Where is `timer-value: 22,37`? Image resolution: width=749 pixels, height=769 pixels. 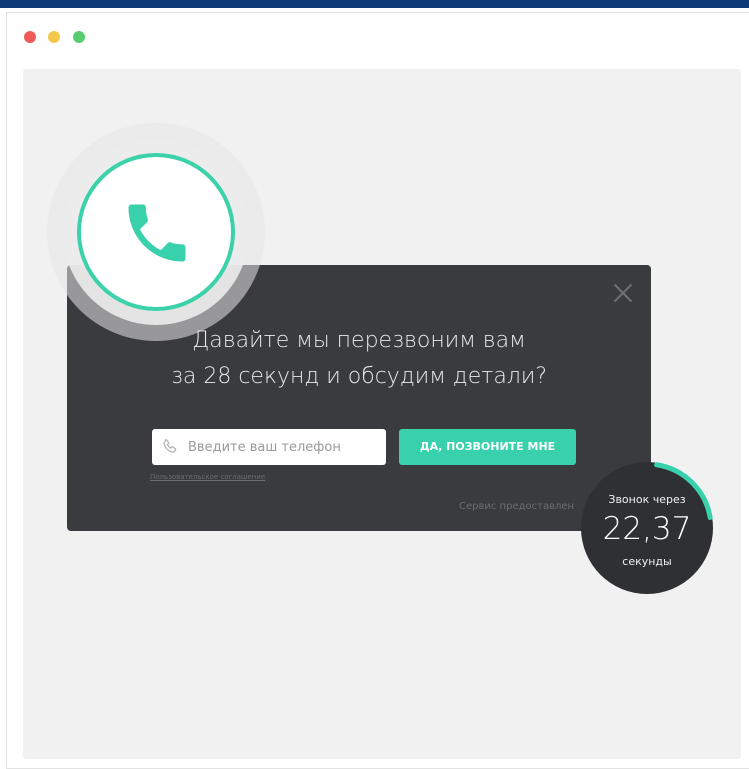
timer-value: 22,37 is located at coordinates (647, 529).